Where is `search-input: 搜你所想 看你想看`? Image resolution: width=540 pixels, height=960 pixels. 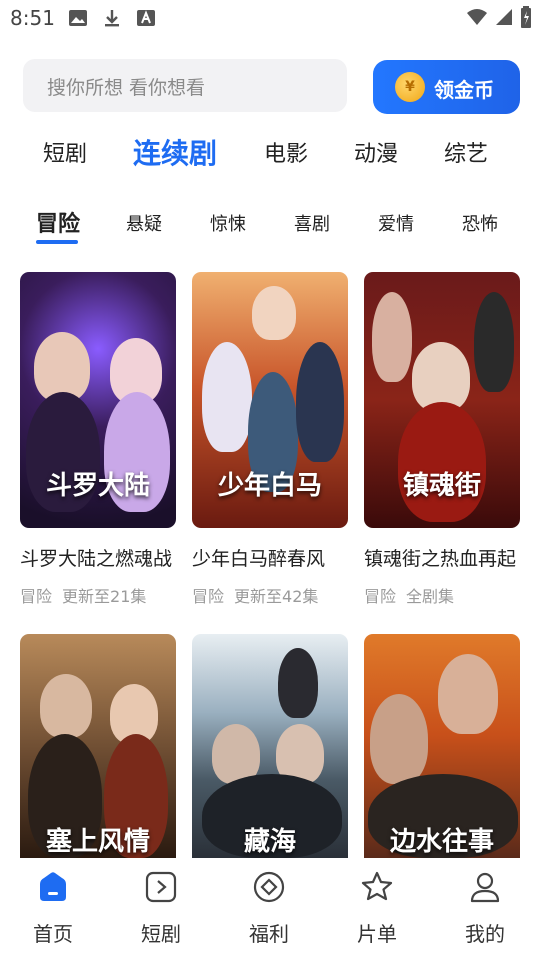 search-input: 搜你所想 看你想看 is located at coordinates (185, 85).